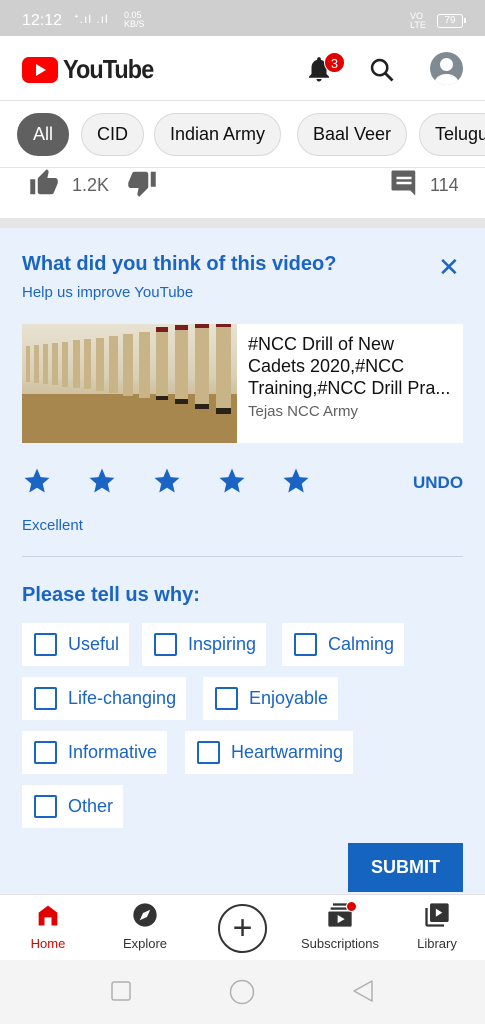 The width and height of the screenshot is (485, 1024). Describe the element at coordinates (112, 134) in the screenshot. I see `chip-cid: CID` at that location.